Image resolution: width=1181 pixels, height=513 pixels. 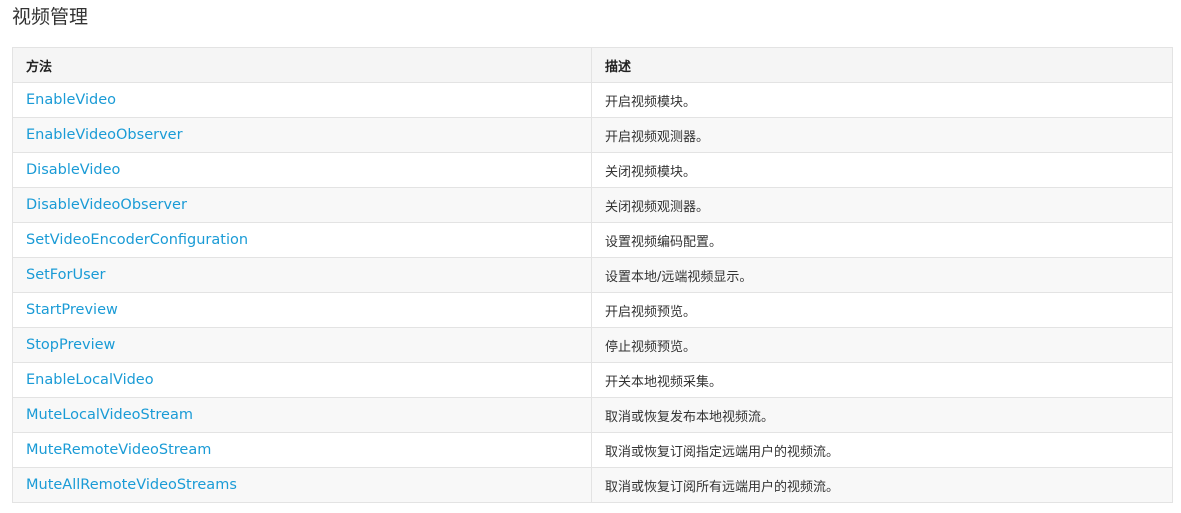 I want to click on table-row: SetVideoEncoderConfiguration 设置视频编码配置。, so click(x=592, y=240).